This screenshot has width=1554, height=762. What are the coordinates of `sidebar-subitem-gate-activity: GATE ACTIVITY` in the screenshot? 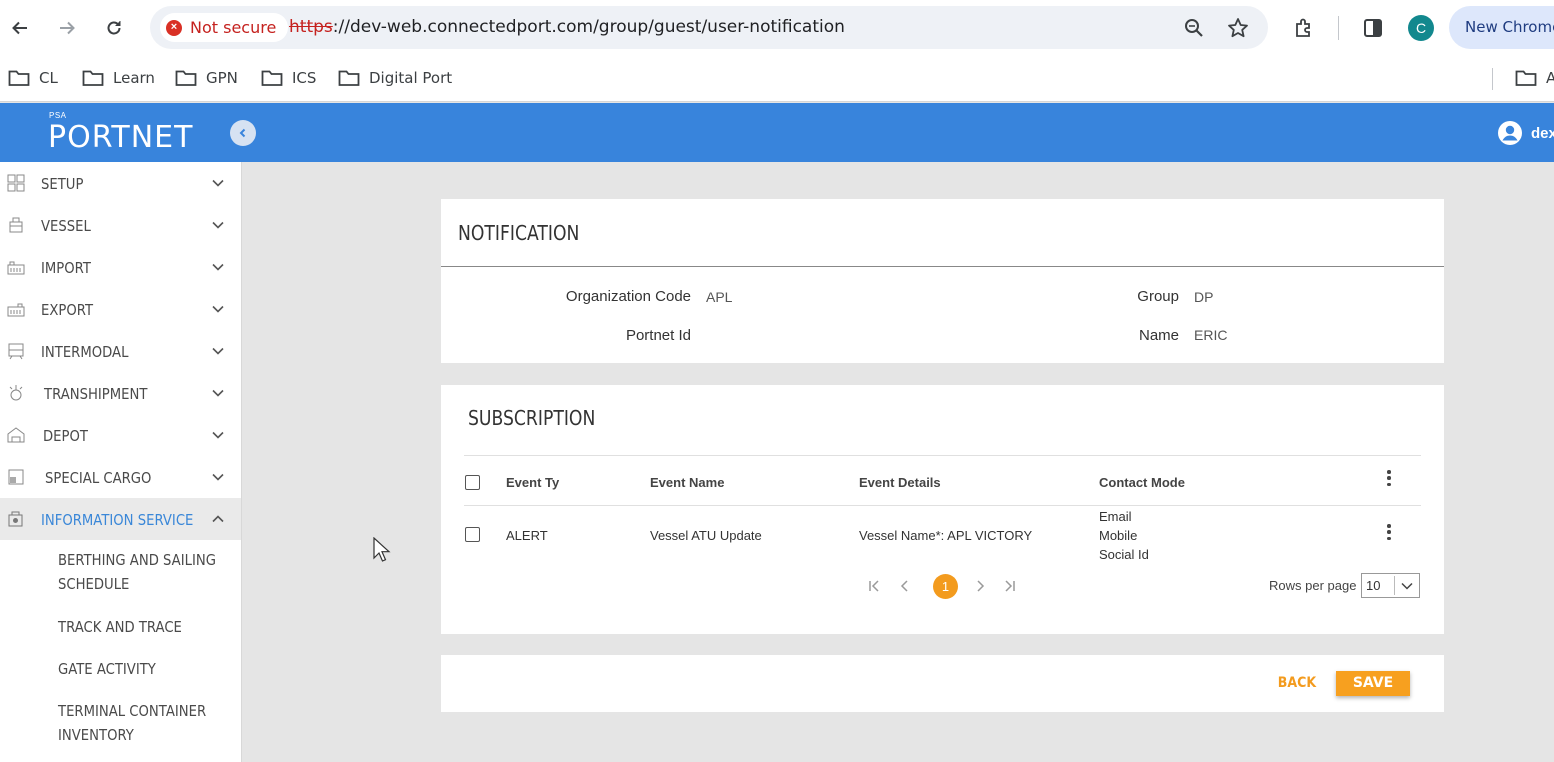 It's located at (146, 669).